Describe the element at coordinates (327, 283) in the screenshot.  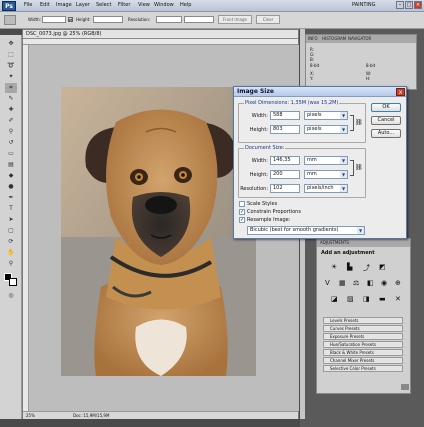
I see `vibrance-icon: V` at that location.